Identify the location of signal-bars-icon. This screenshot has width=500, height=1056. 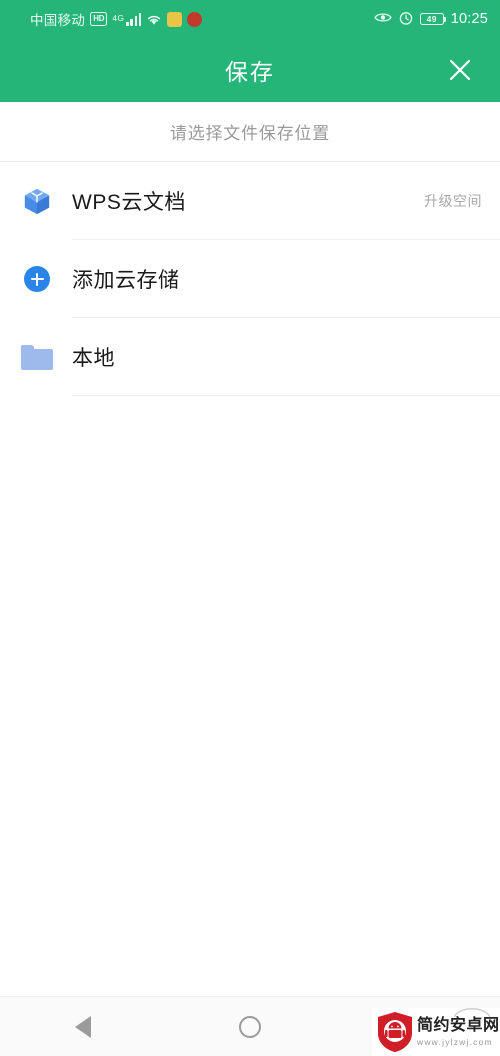
(134, 19).